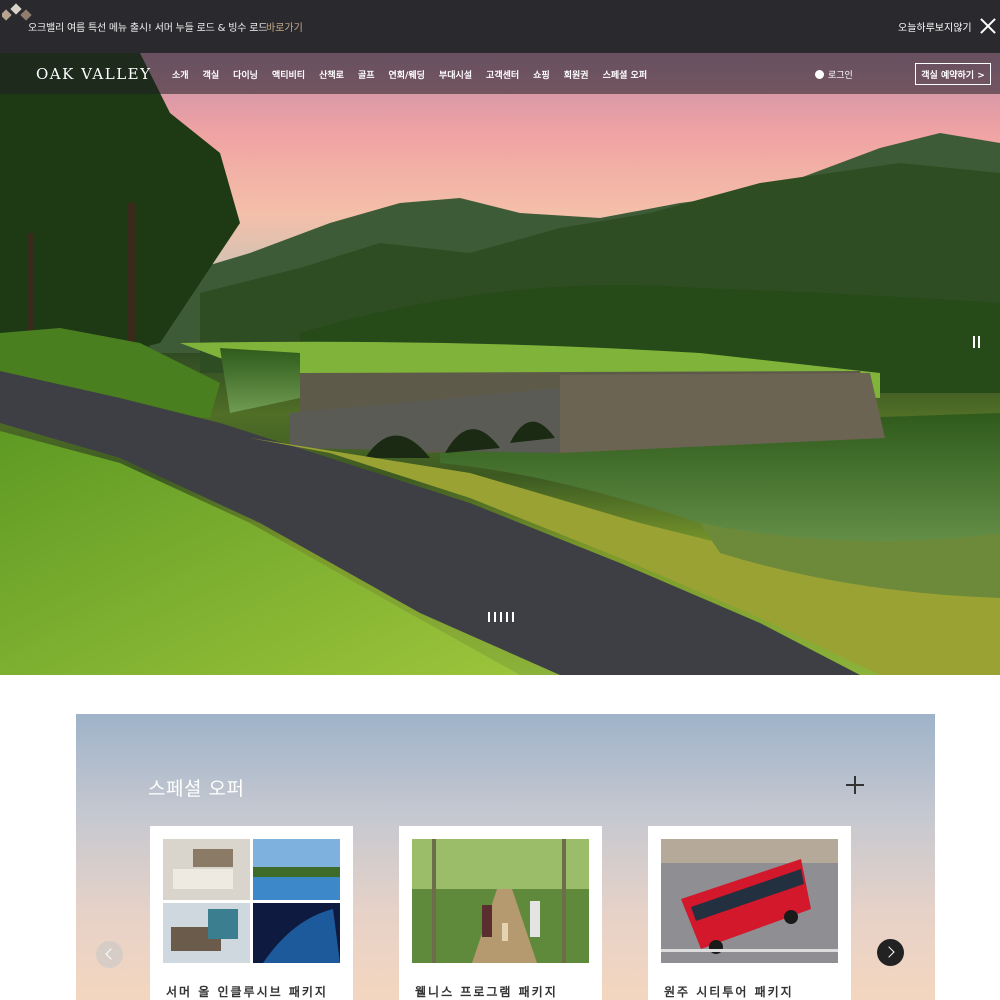  What do you see at coordinates (148, 28) in the screenshot?
I see `notice-message: 오크밸리 여름 특선 메뉴 출시! 서머 누들 로드 & 빙수 로드` at bounding box center [148, 28].